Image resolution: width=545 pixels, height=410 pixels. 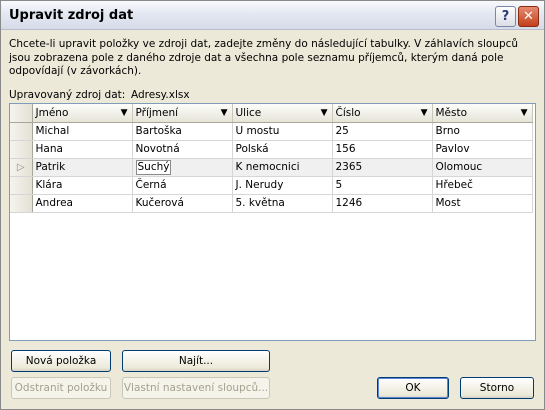 What do you see at coordinates (497, 388) in the screenshot?
I see `cancel-button: Storno` at bounding box center [497, 388].